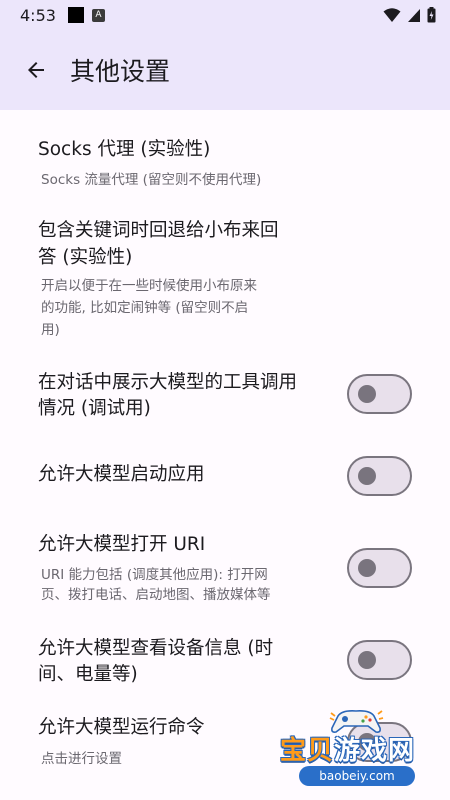 This screenshot has width=450, height=800. I want to click on battery-icon, so click(431, 15).